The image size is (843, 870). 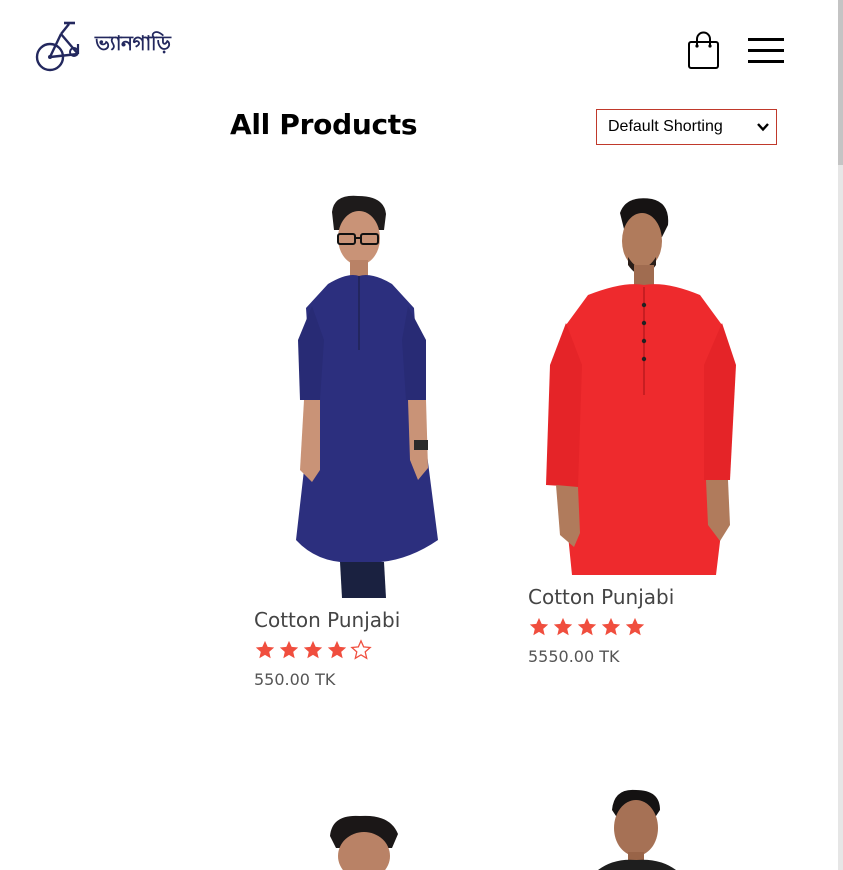 I want to click on bicycle-icon, so click(x=57, y=46).